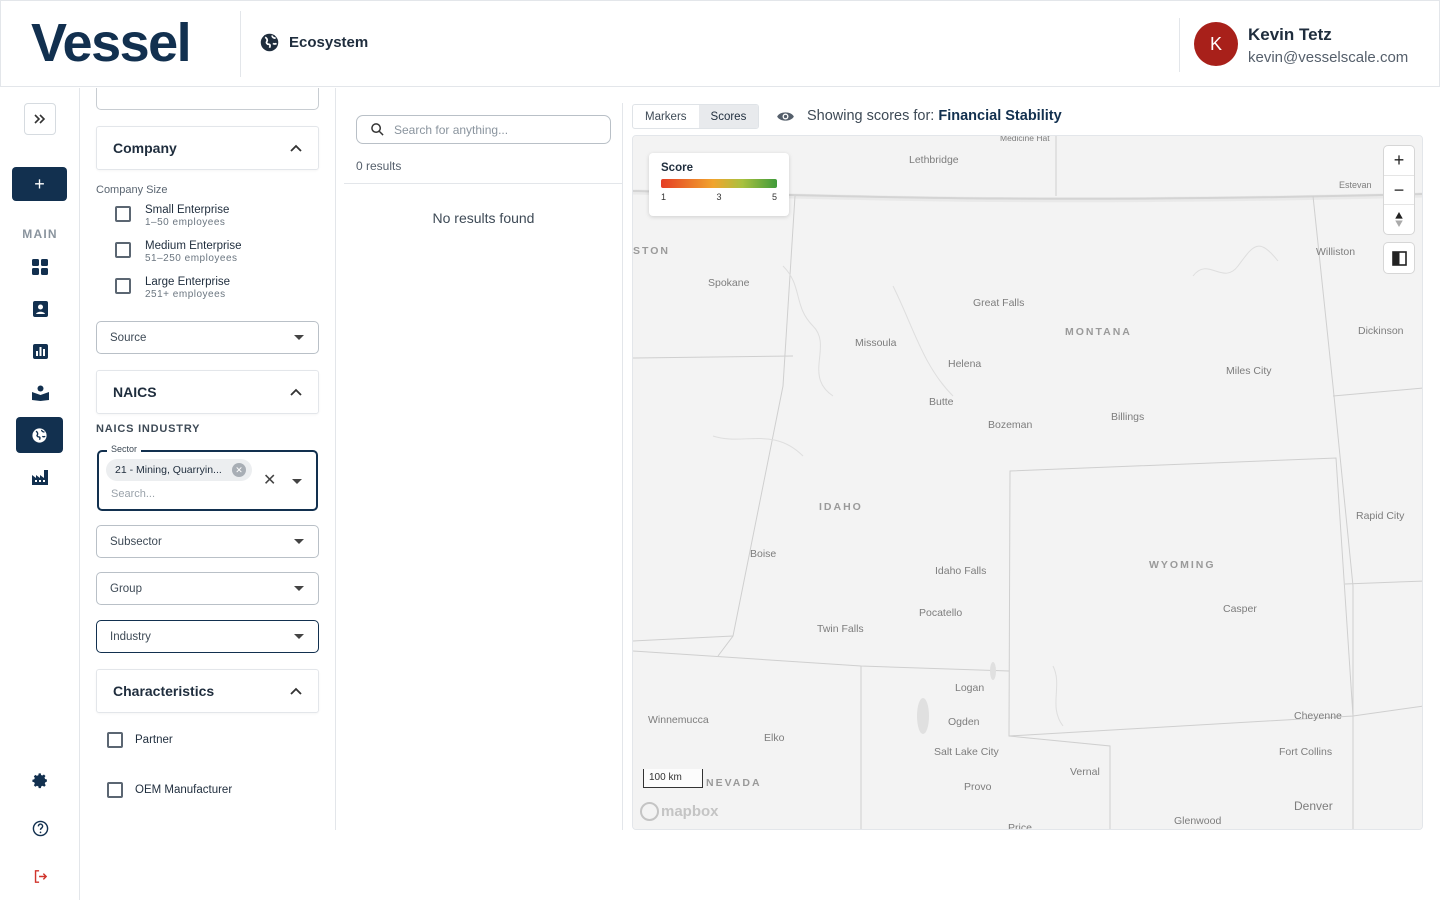 This screenshot has width=1440, height=900. I want to click on map-label-city: Spokane, so click(729, 283).